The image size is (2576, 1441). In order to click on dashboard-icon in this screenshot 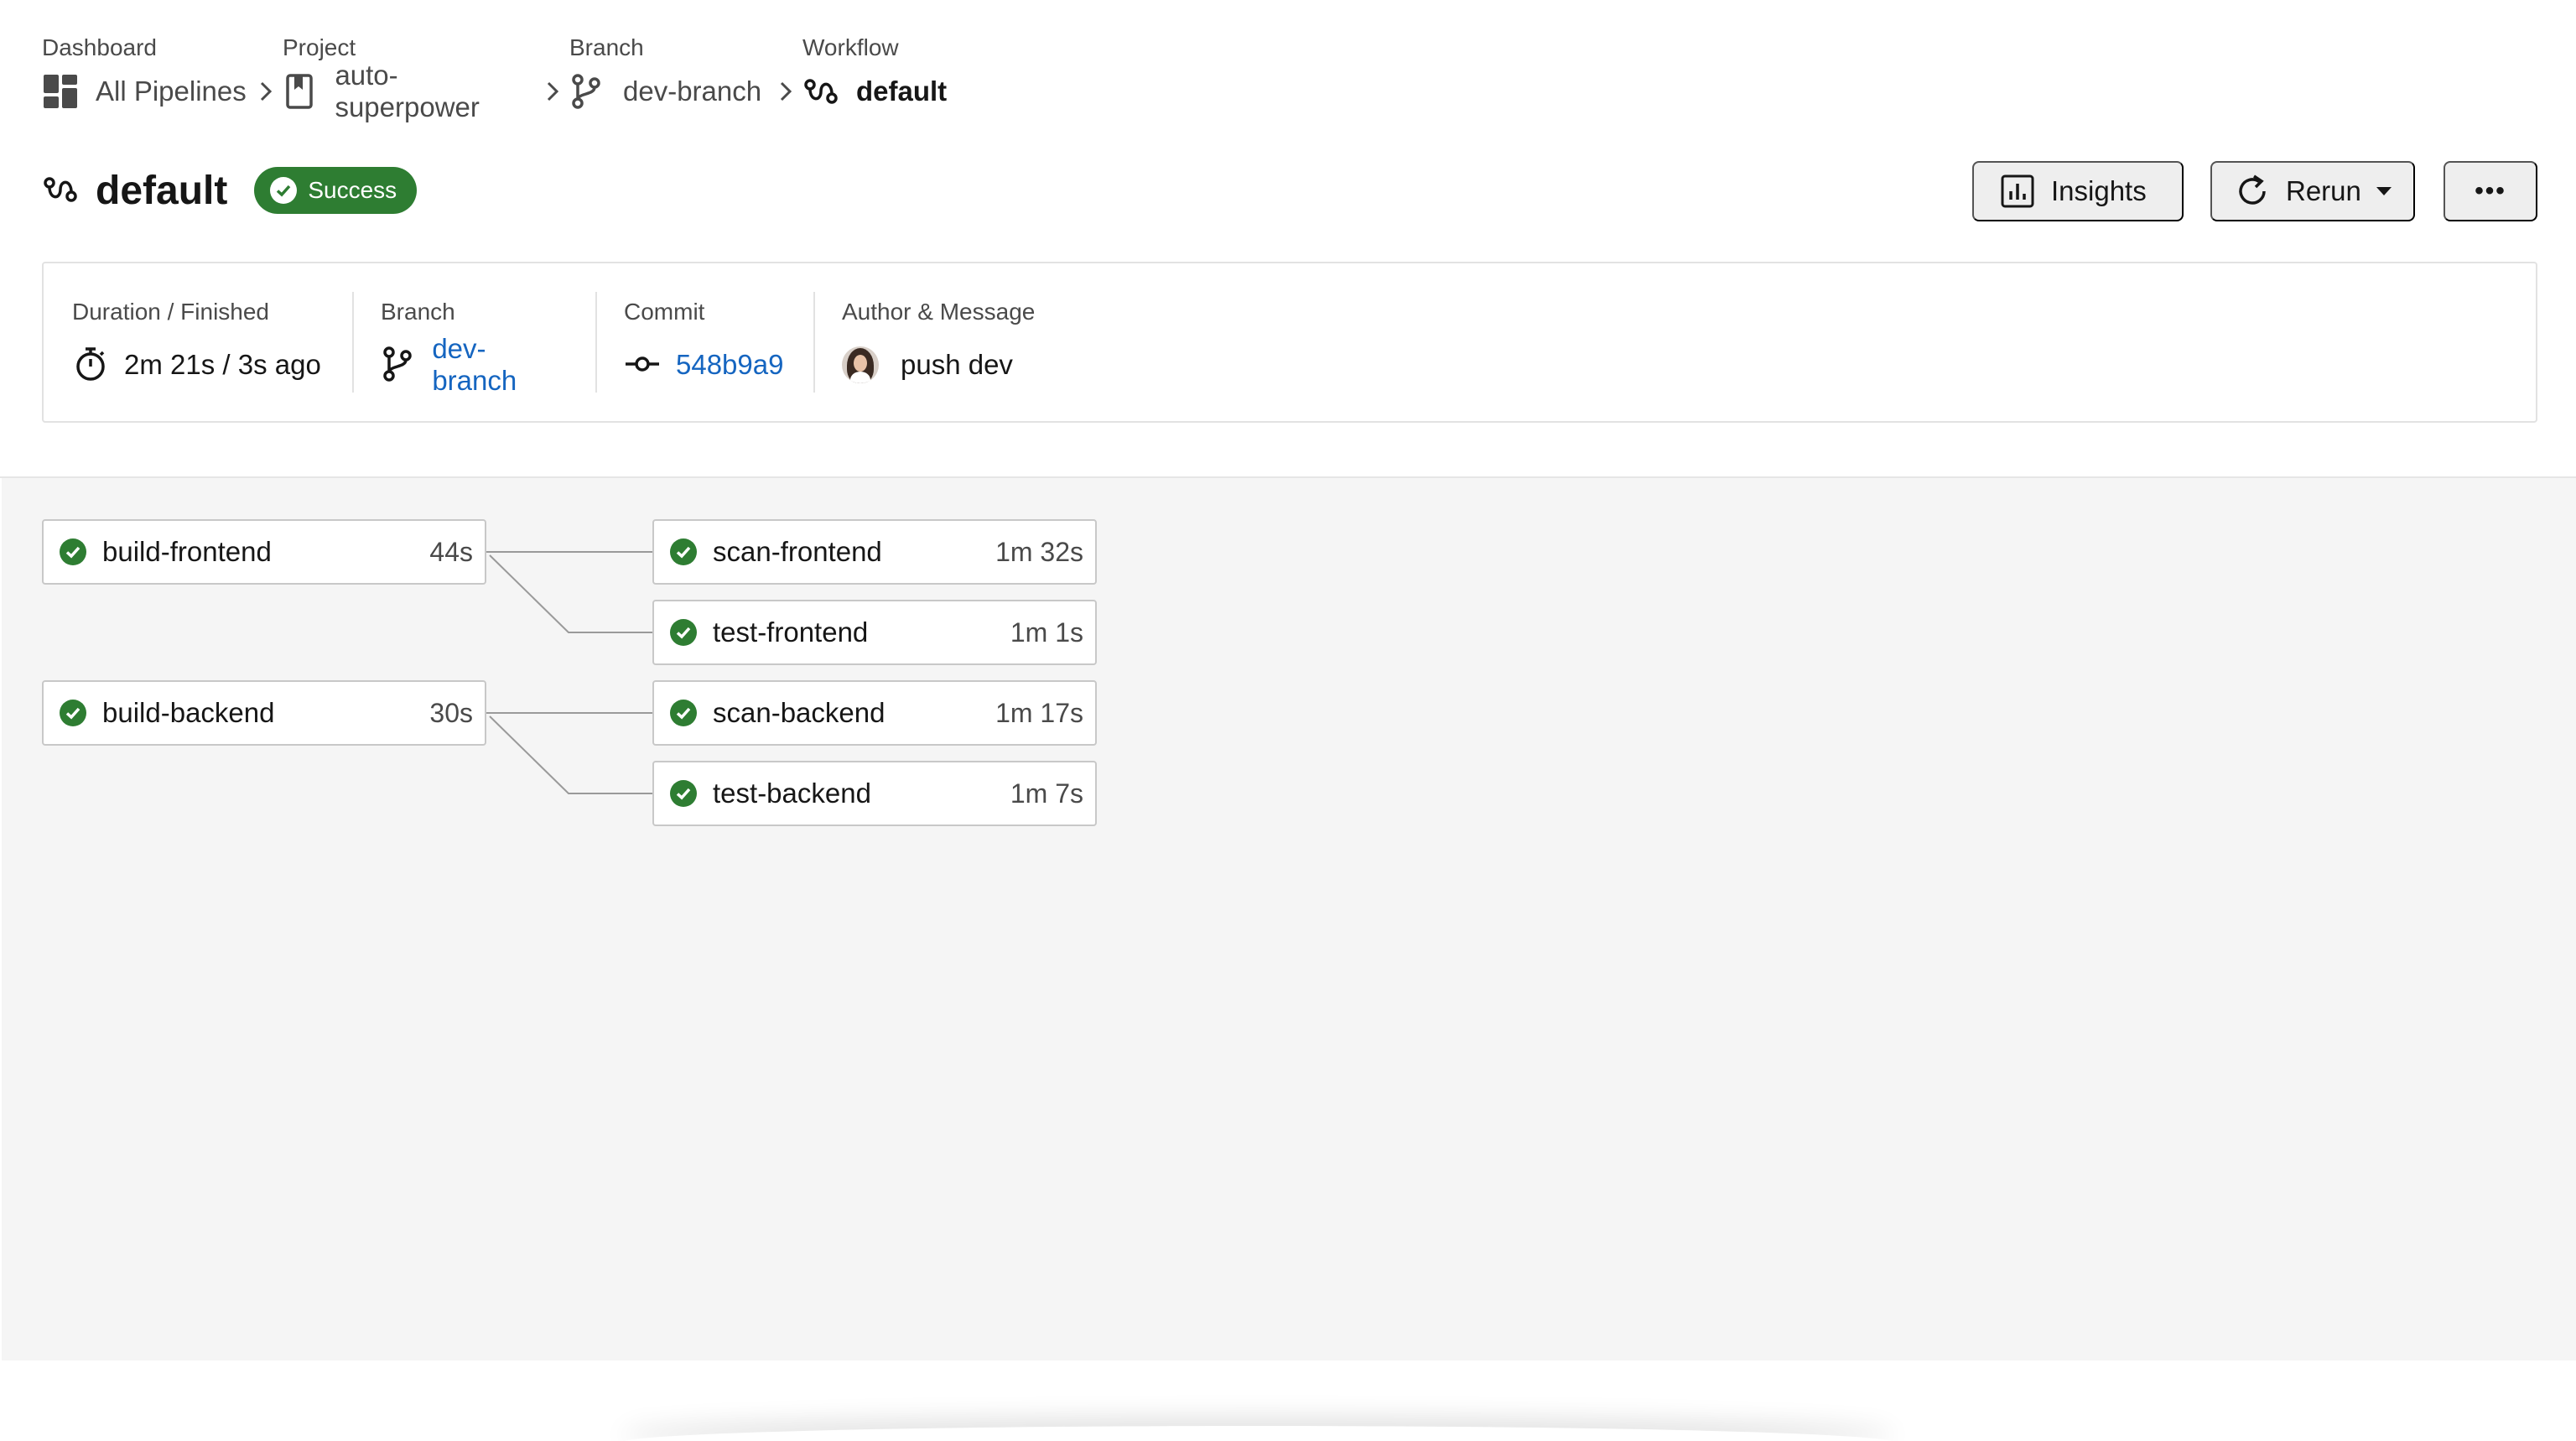, I will do `click(62, 91)`.